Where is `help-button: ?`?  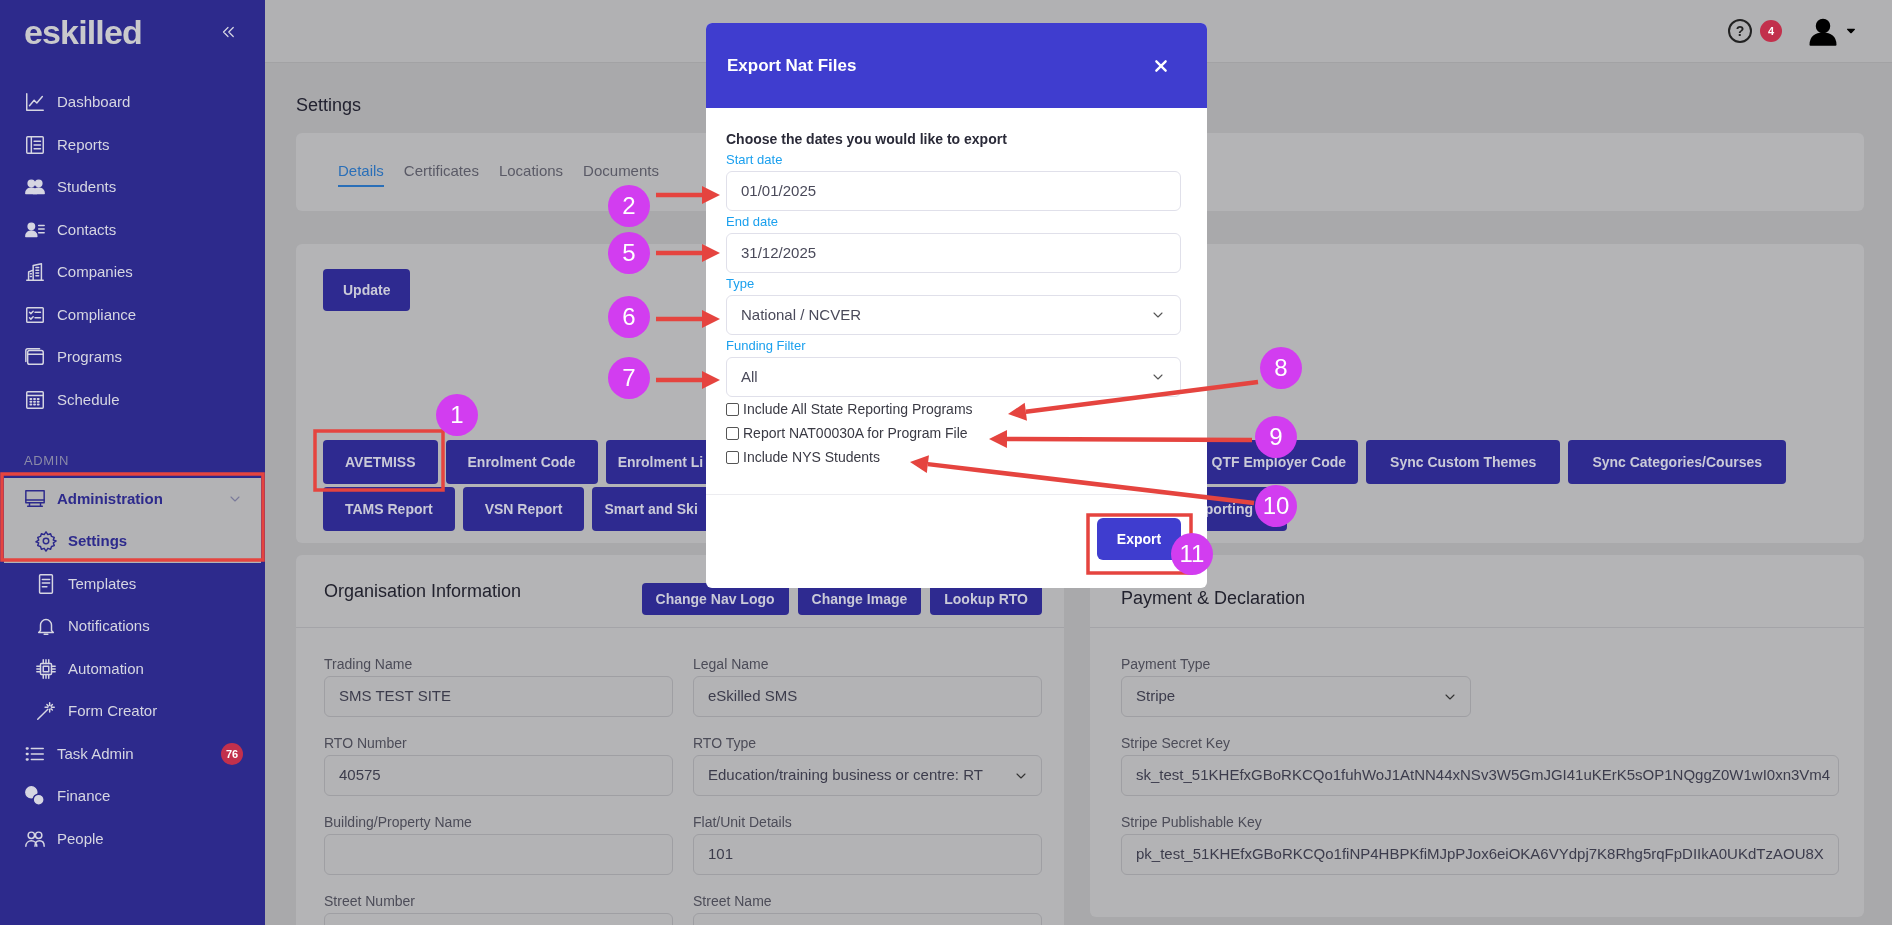 help-button: ? is located at coordinates (1740, 31).